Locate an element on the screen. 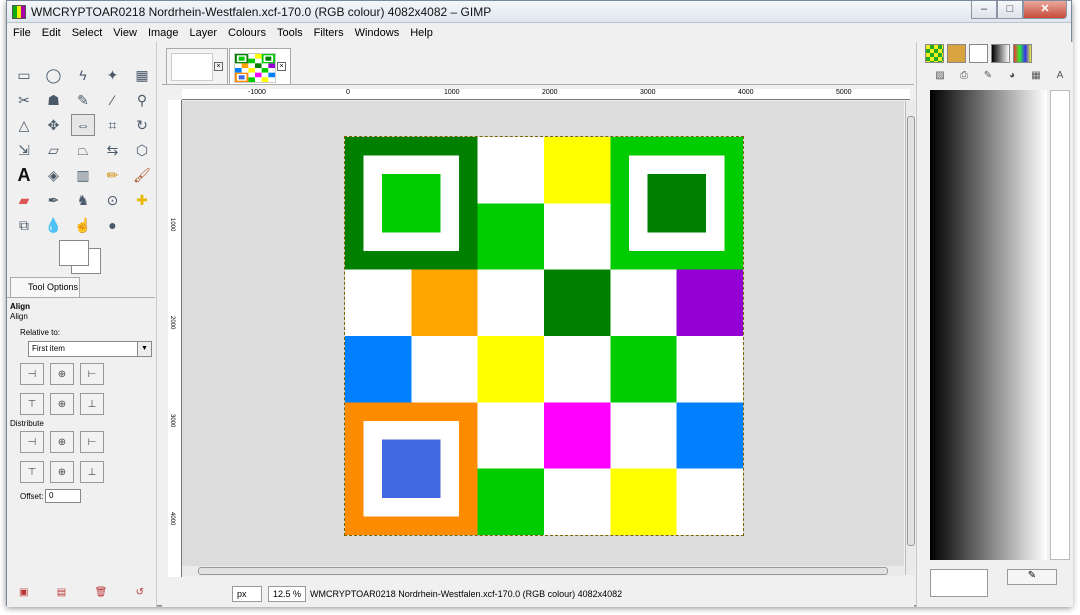 The height and width of the screenshot is (615, 1080). foreground-select-tool-icon: ☗ is located at coordinates (54, 100).